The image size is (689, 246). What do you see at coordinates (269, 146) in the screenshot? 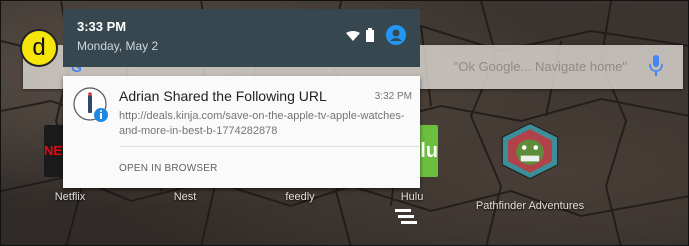
I see `divider` at bounding box center [269, 146].